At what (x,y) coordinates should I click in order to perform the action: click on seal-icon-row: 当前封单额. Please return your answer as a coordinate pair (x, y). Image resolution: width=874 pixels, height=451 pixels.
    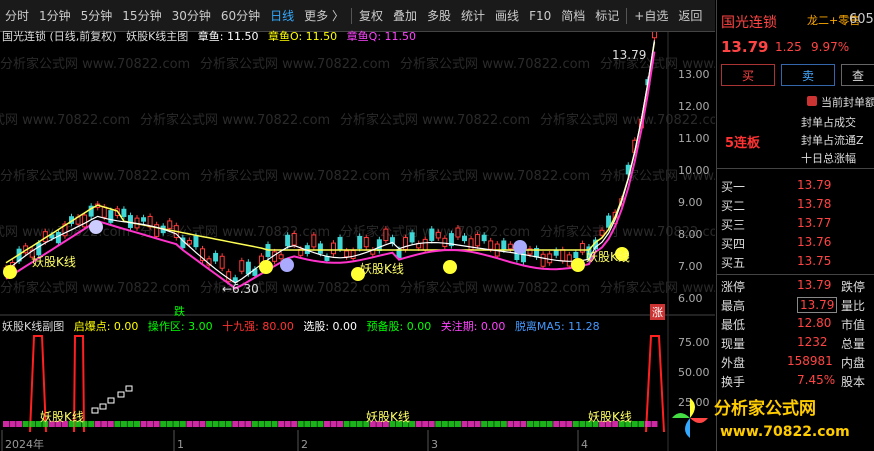
    Looking at the image, I should click on (840, 101).